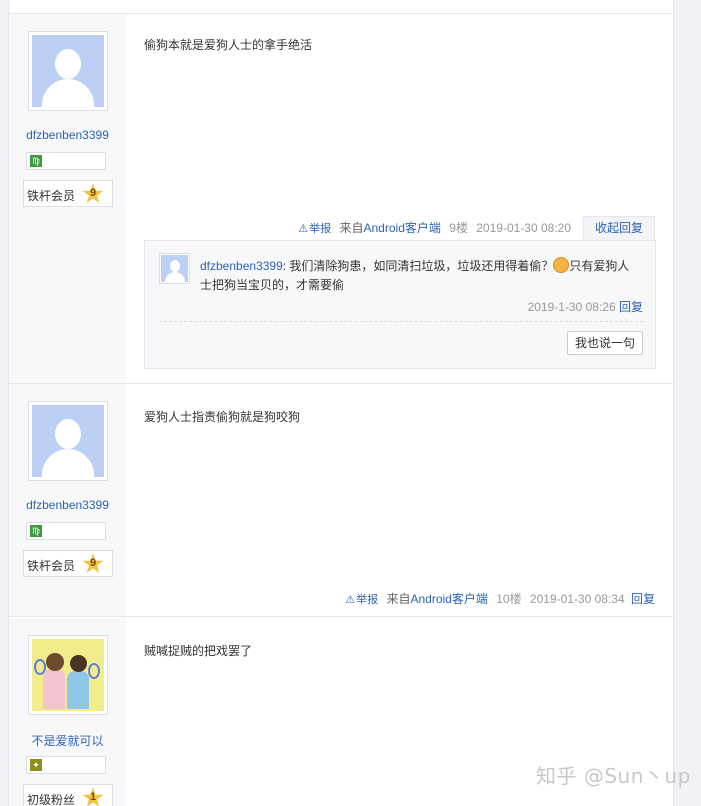 Image resolution: width=701 pixels, height=806 pixels. What do you see at coordinates (577, 599) in the screenshot?
I see `post-time: 2019-01-30 08:34` at bounding box center [577, 599].